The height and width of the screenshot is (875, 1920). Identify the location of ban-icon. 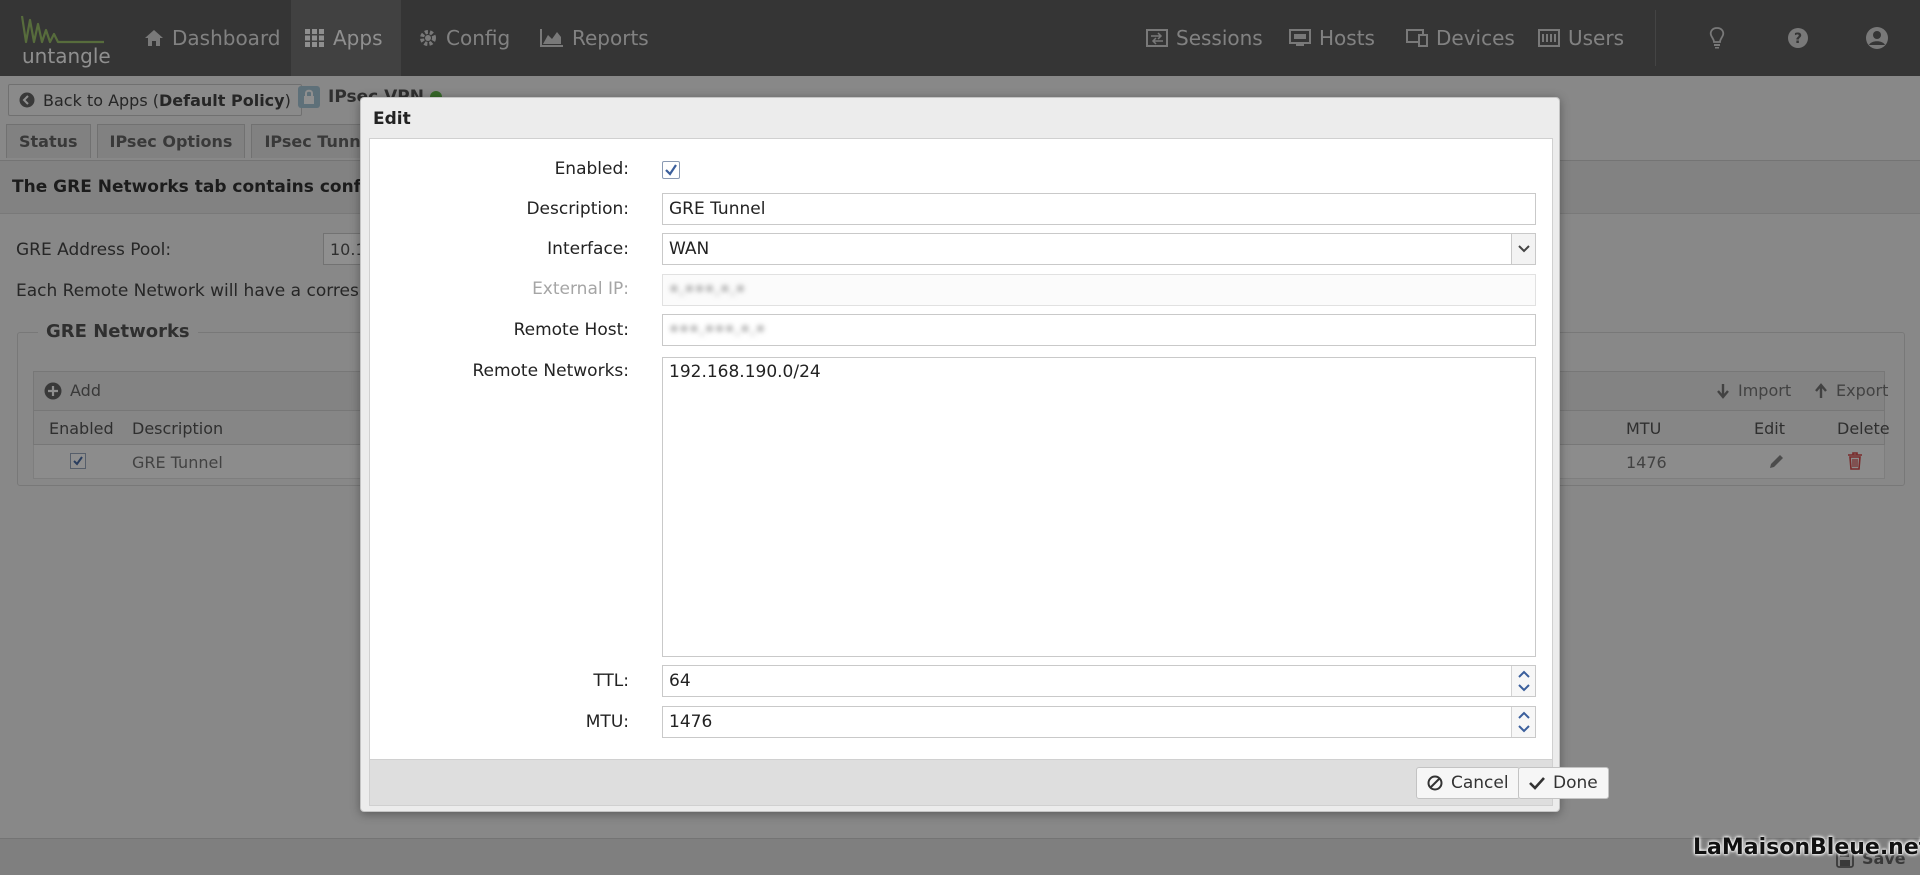
(1435, 783).